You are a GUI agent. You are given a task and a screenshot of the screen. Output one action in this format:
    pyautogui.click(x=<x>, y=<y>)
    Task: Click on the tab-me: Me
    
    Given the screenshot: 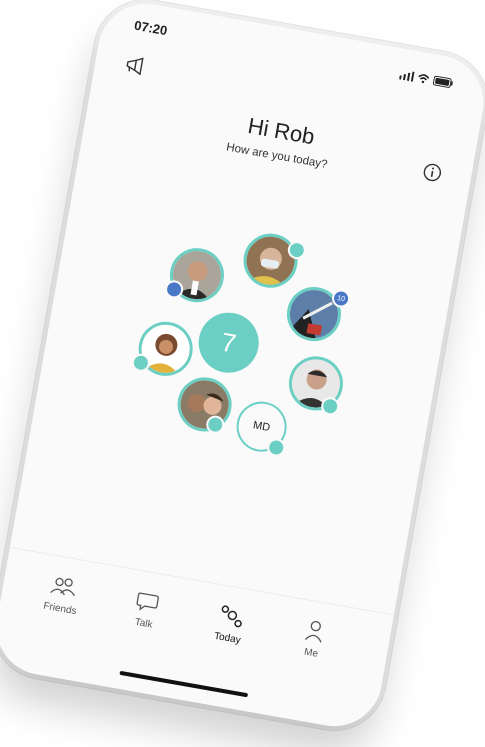 What is the action you would take?
    pyautogui.click(x=314, y=638)
    